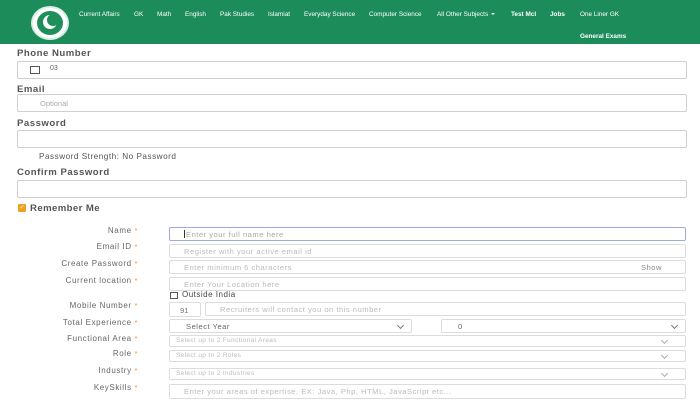 This screenshot has width=700, height=400. What do you see at coordinates (427, 251) in the screenshot?
I see `email-id-input: Register with your active email id` at bounding box center [427, 251].